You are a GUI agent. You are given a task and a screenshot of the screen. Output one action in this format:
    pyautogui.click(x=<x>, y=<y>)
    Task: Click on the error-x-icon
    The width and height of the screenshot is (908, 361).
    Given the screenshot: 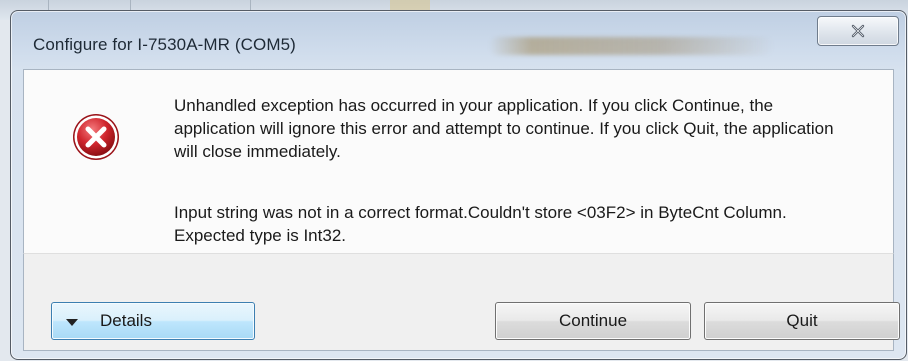 What is the action you would take?
    pyautogui.click(x=96, y=137)
    